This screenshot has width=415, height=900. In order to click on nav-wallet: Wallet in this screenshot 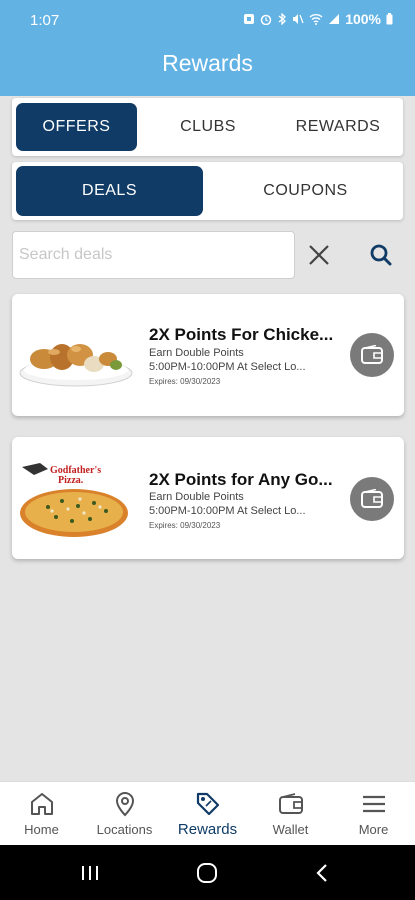, I will do `click(290, 814)`.